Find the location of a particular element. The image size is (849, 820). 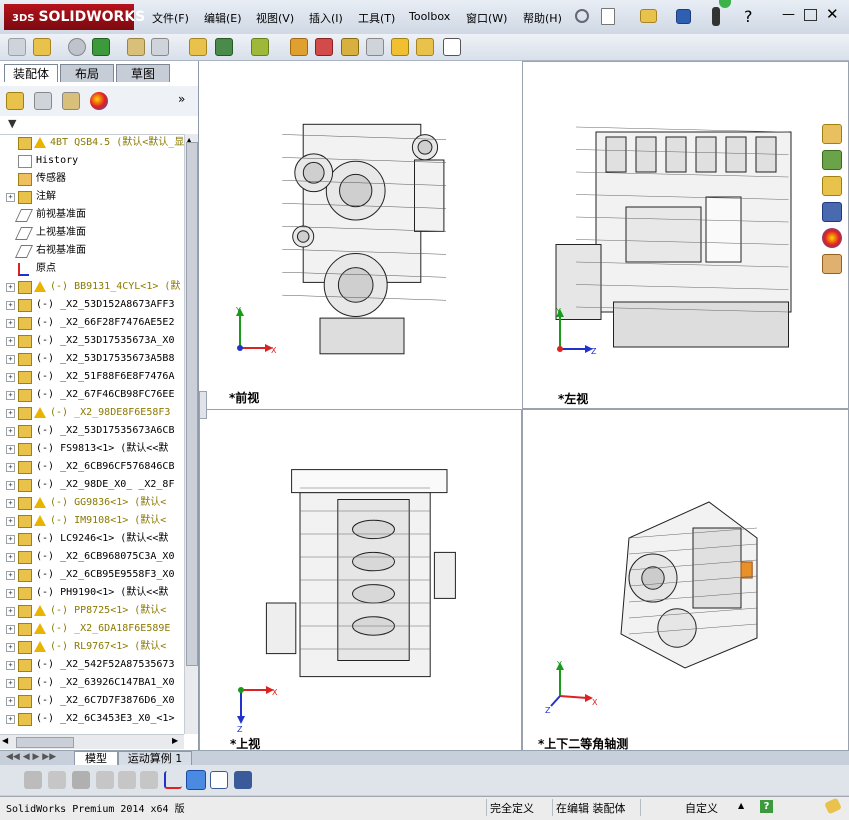

pin-icon is located at coordinates (582, 16).